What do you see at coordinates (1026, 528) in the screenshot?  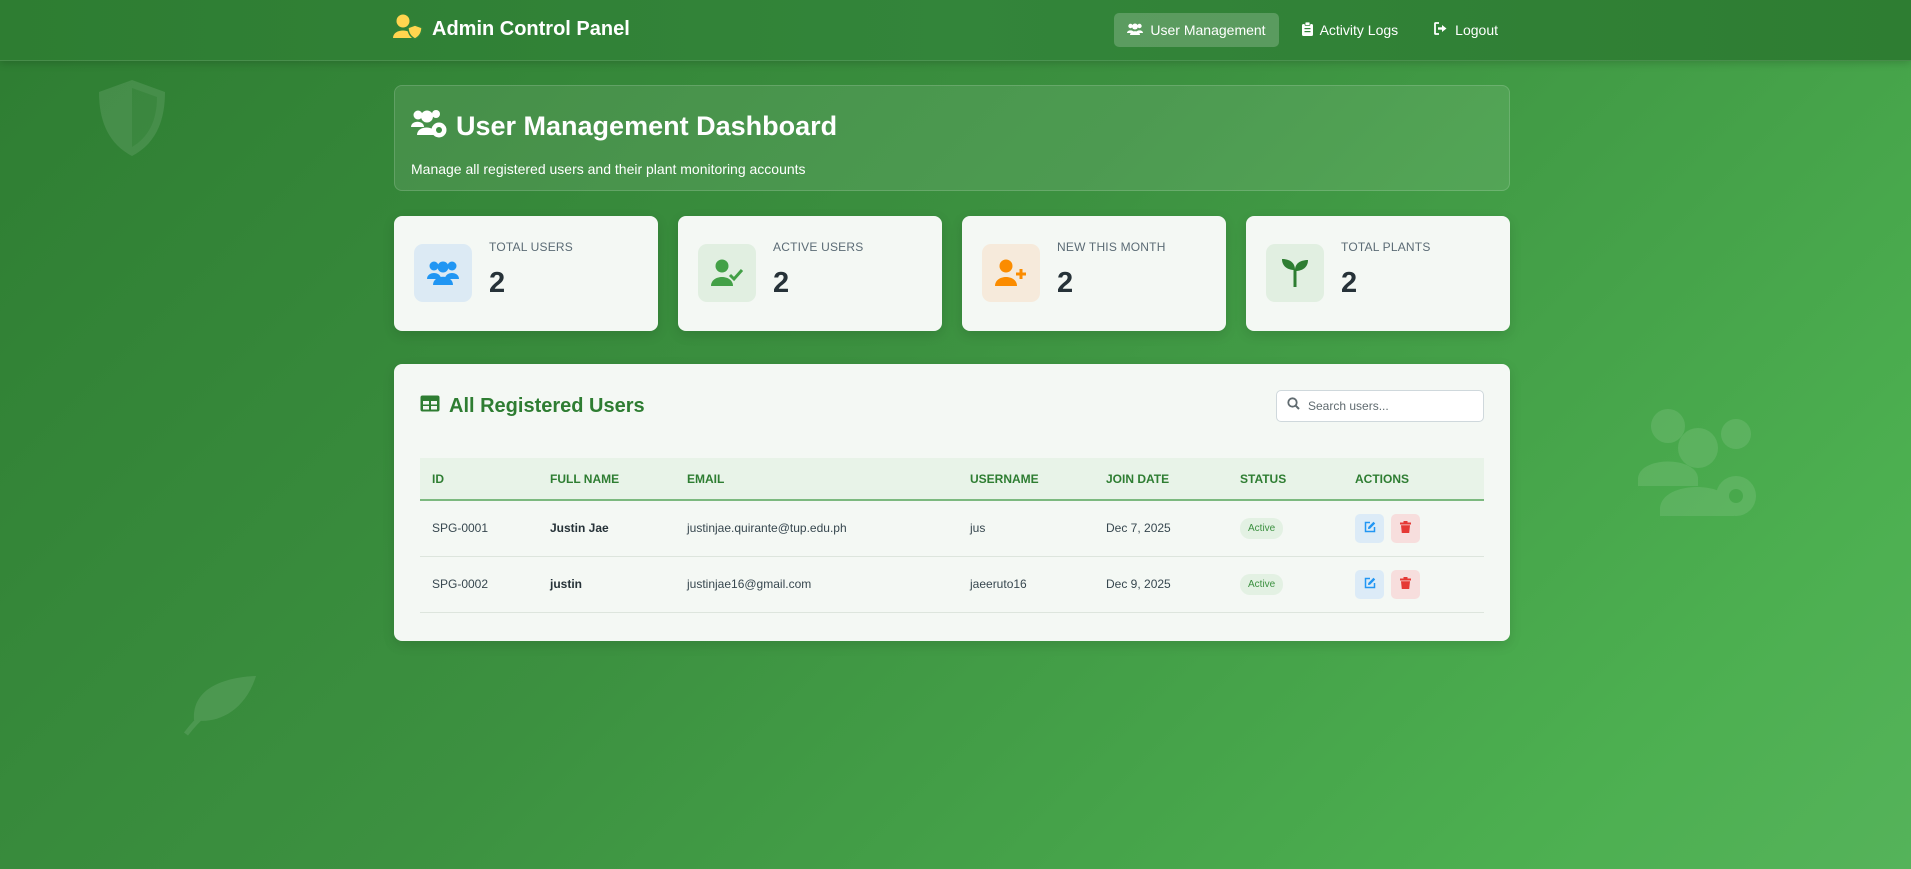 I see `user-username: jus` at bounding box center [1026, 528].